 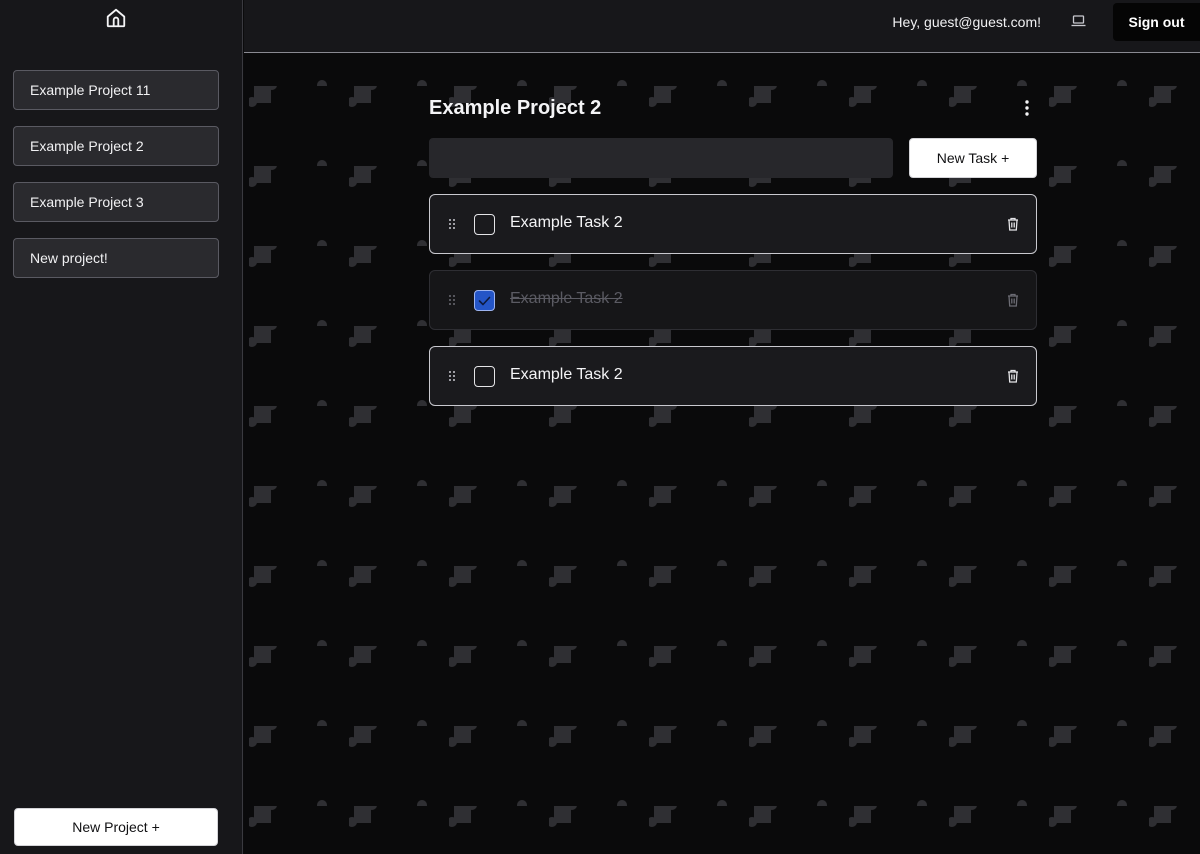 I want to click on new-project-label: New Project +, so click(x=116, y=827).